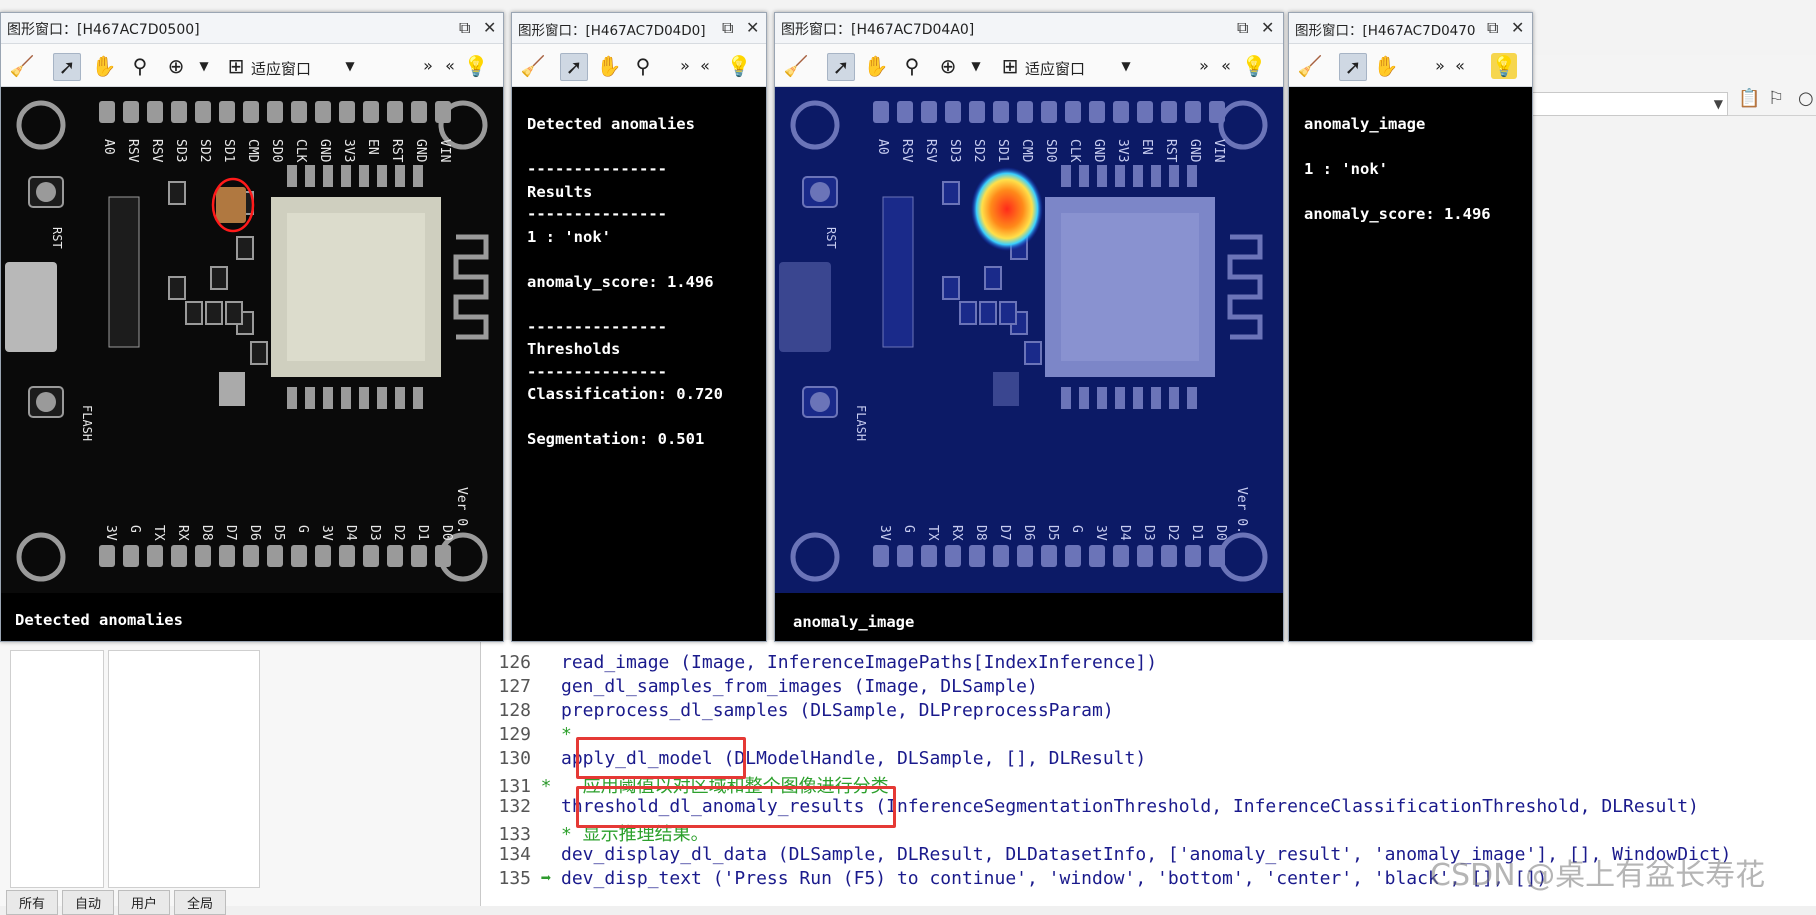  Describe the element at coordinates (625, 394) in the screenshot. I see `canvas-text-line: Classification: 0.720` at that location.